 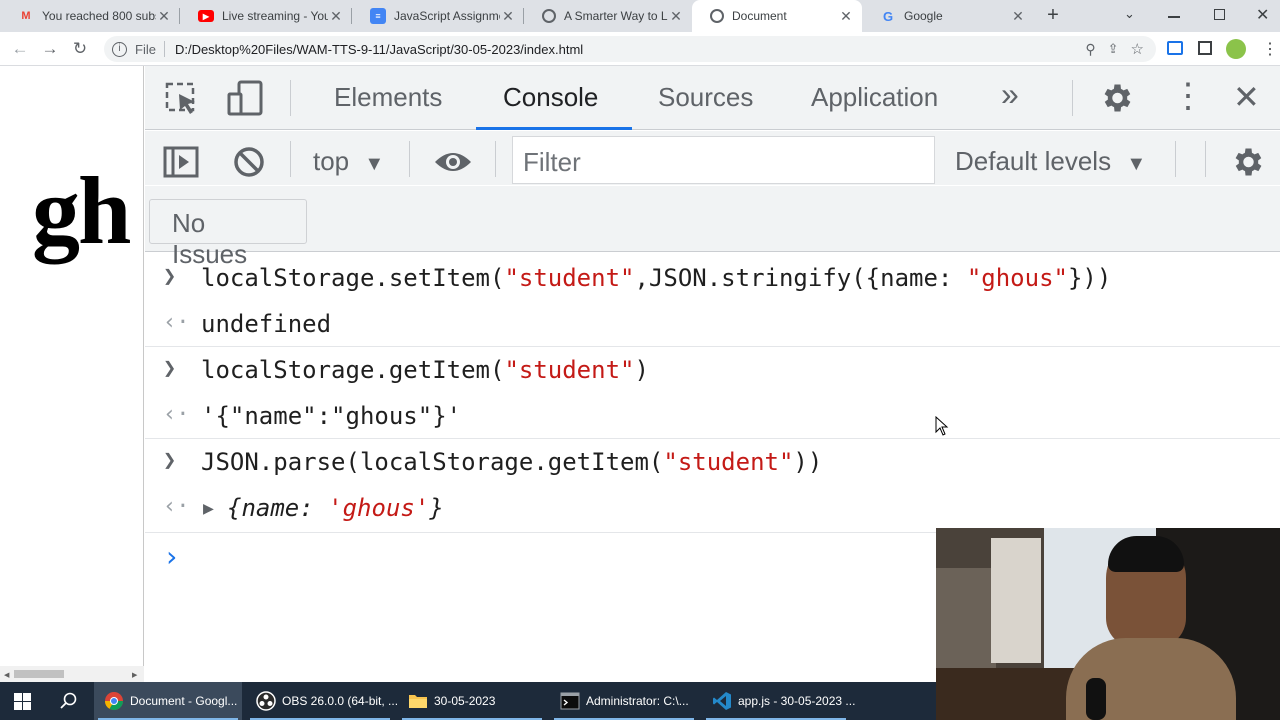 I want to click on share-icon: ⇪, so click(x=1113, y=49).